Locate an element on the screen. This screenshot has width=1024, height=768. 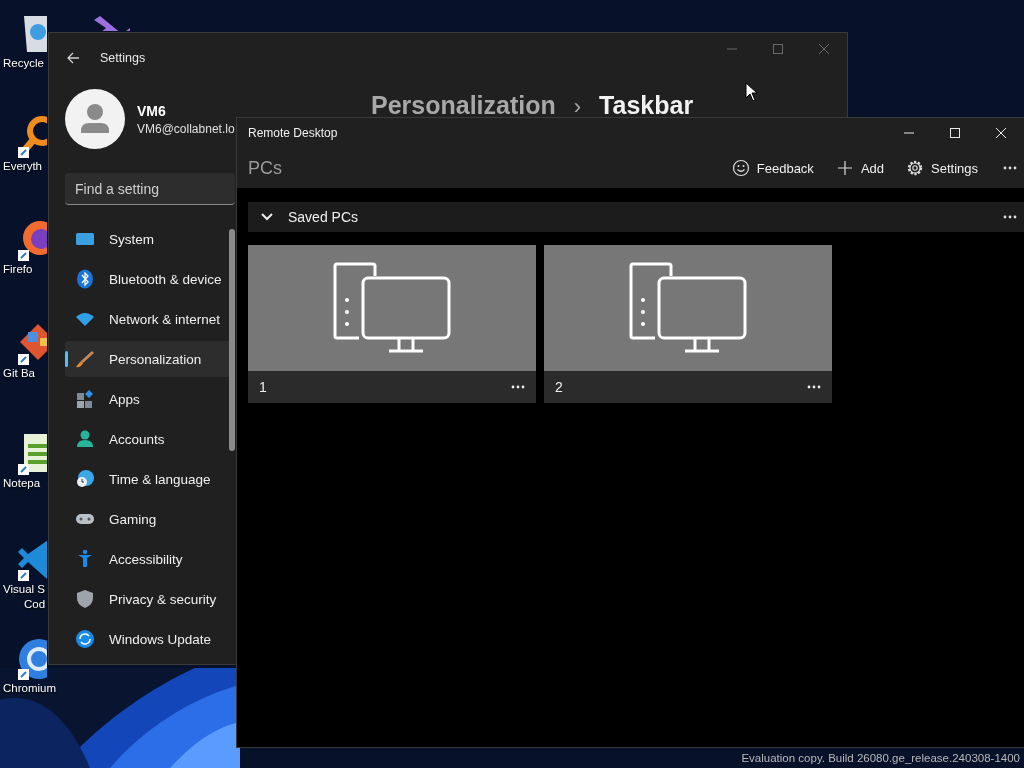
pc-tile: 2 is located at coordinates (688, 324).